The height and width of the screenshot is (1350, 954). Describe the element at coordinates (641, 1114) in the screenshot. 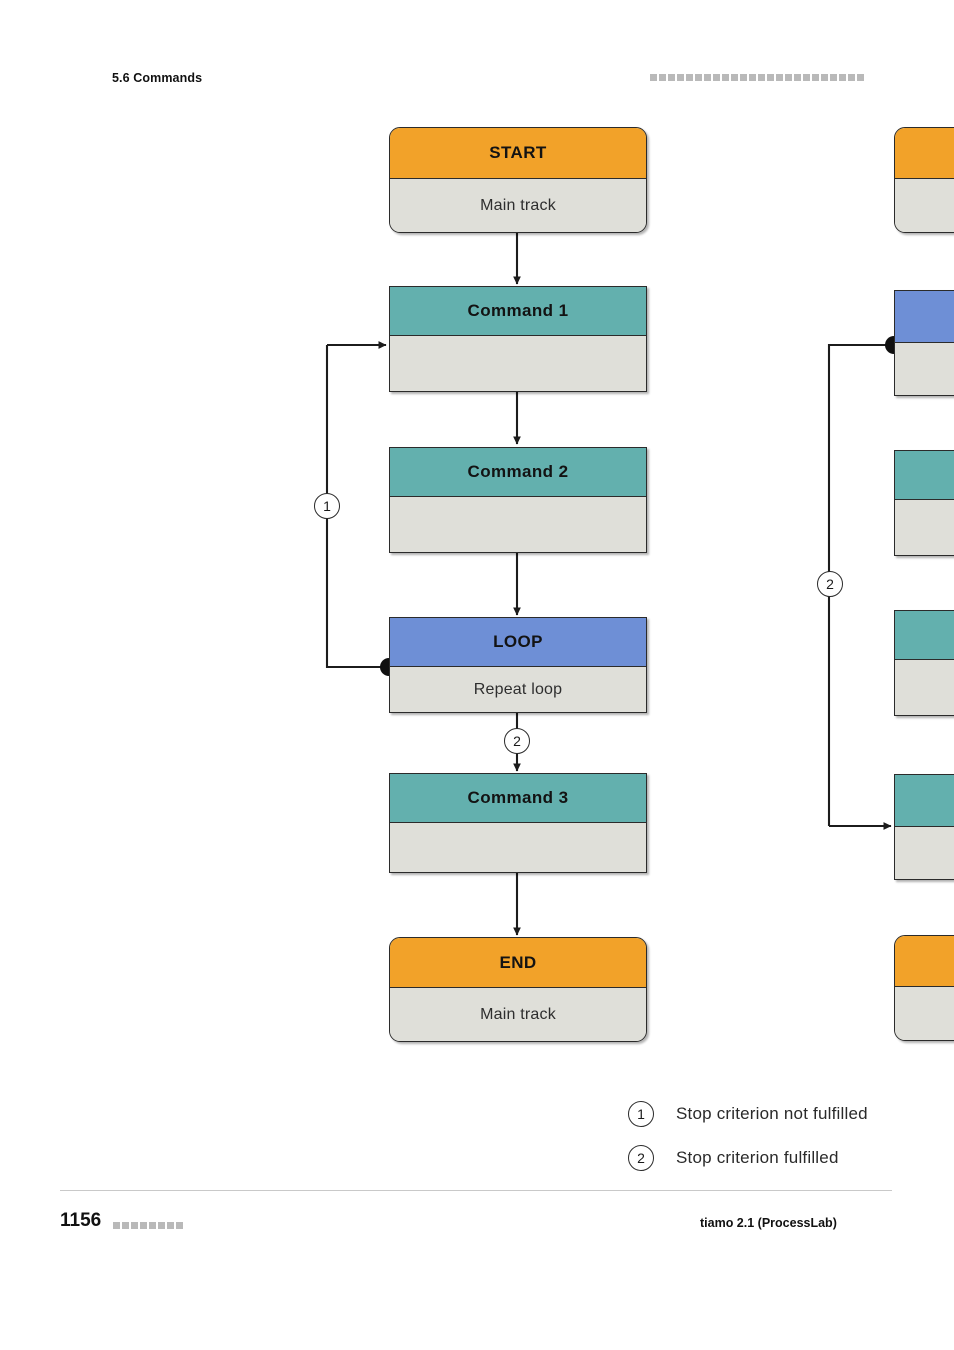

I see `legend-marker-1-icon: 1` at that location.